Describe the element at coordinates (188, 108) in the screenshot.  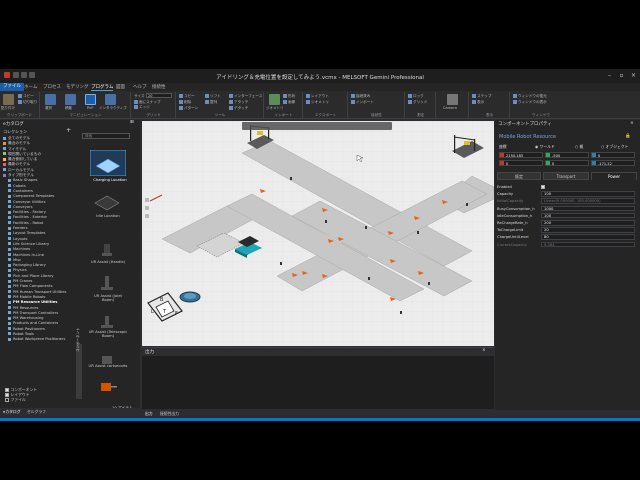
I see `tool-pattern-button: パターン` at that location.